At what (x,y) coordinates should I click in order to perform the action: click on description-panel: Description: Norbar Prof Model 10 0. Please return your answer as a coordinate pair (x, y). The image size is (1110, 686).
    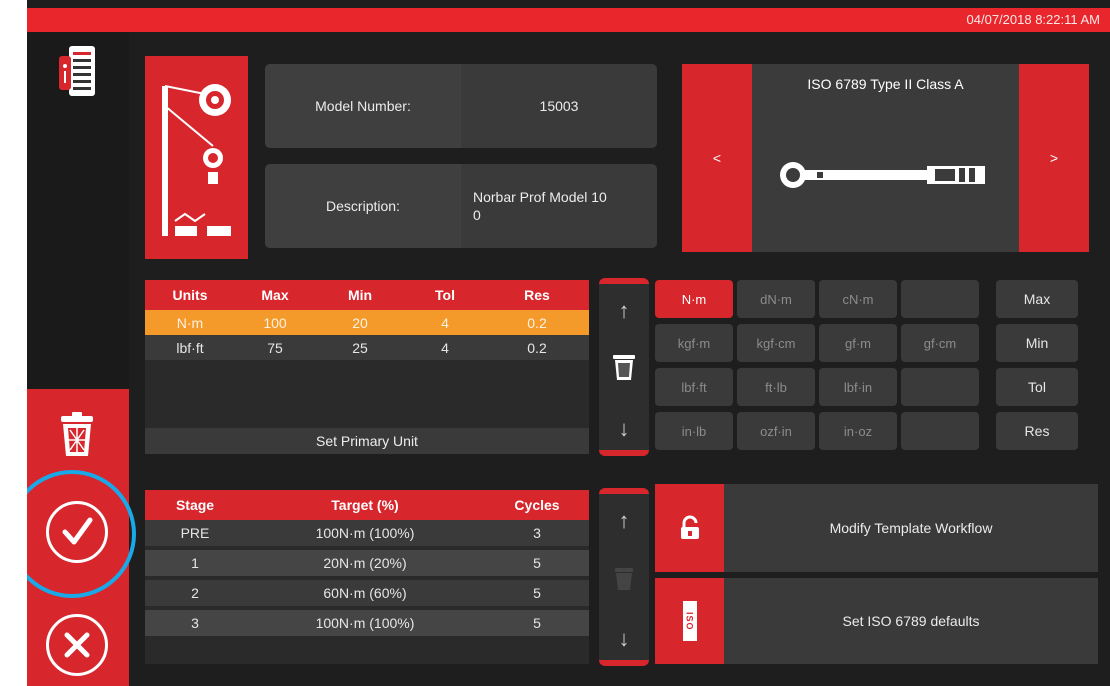
    Looking at the image, I should click on (461, 206).